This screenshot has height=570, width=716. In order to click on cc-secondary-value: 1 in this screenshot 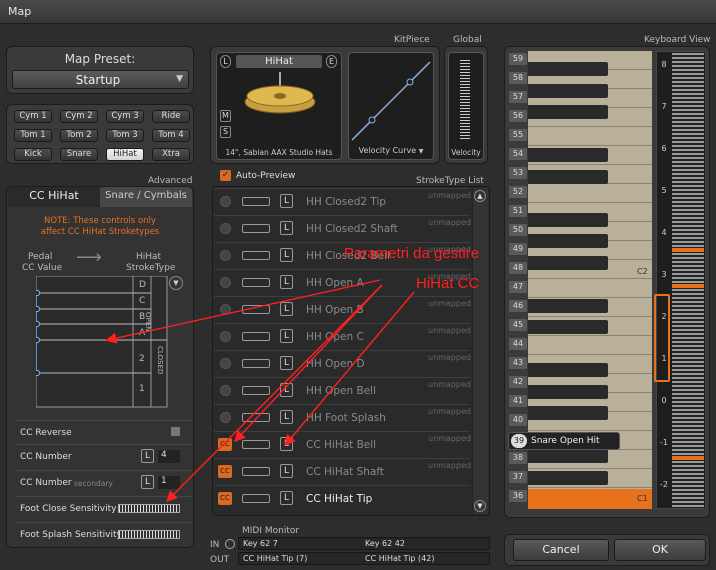, I will do `click(169, 482)`.